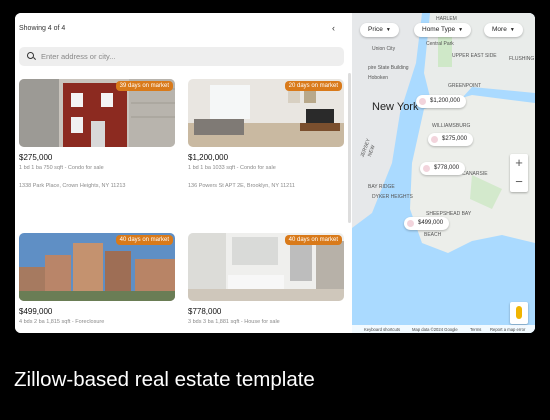  What do you see at coordinates (499, 29) in the screenshot?
I see `filter-label: More` at bounding box center [499, 29].